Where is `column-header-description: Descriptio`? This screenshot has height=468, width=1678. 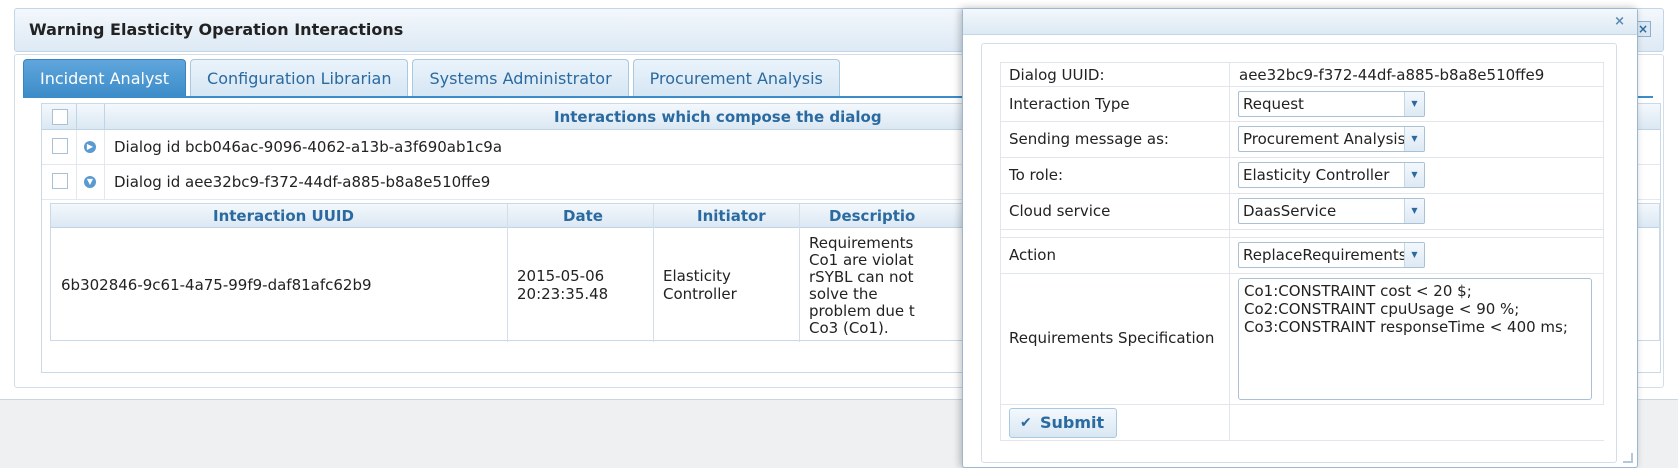
column-header-description: Descriptio is located at coordinates (872, 216).